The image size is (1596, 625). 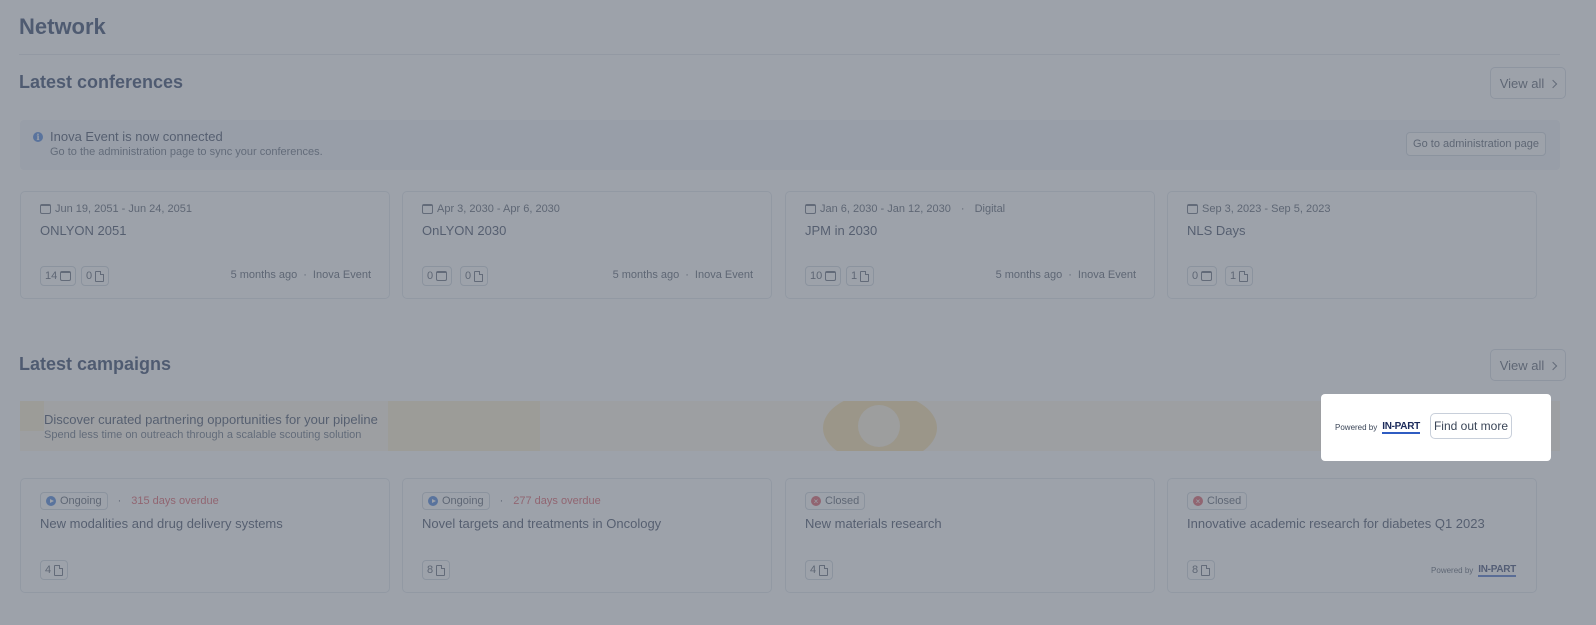 I want to click on play-icon, so click(x=51, y=501).